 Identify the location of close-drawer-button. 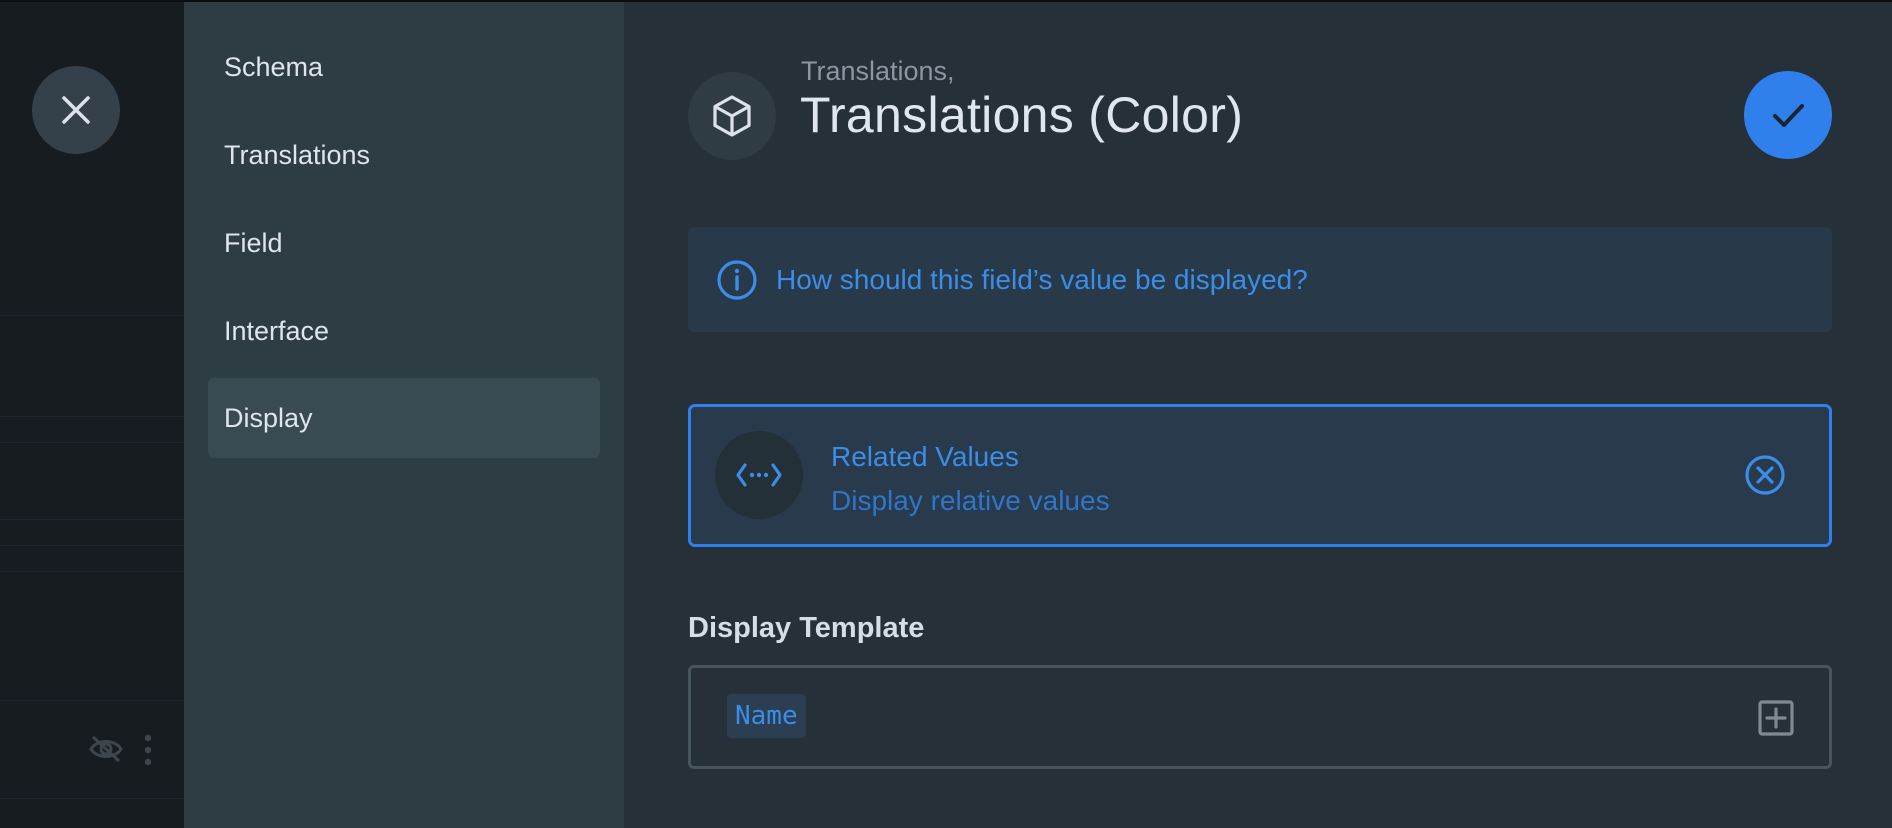
(76, 110).